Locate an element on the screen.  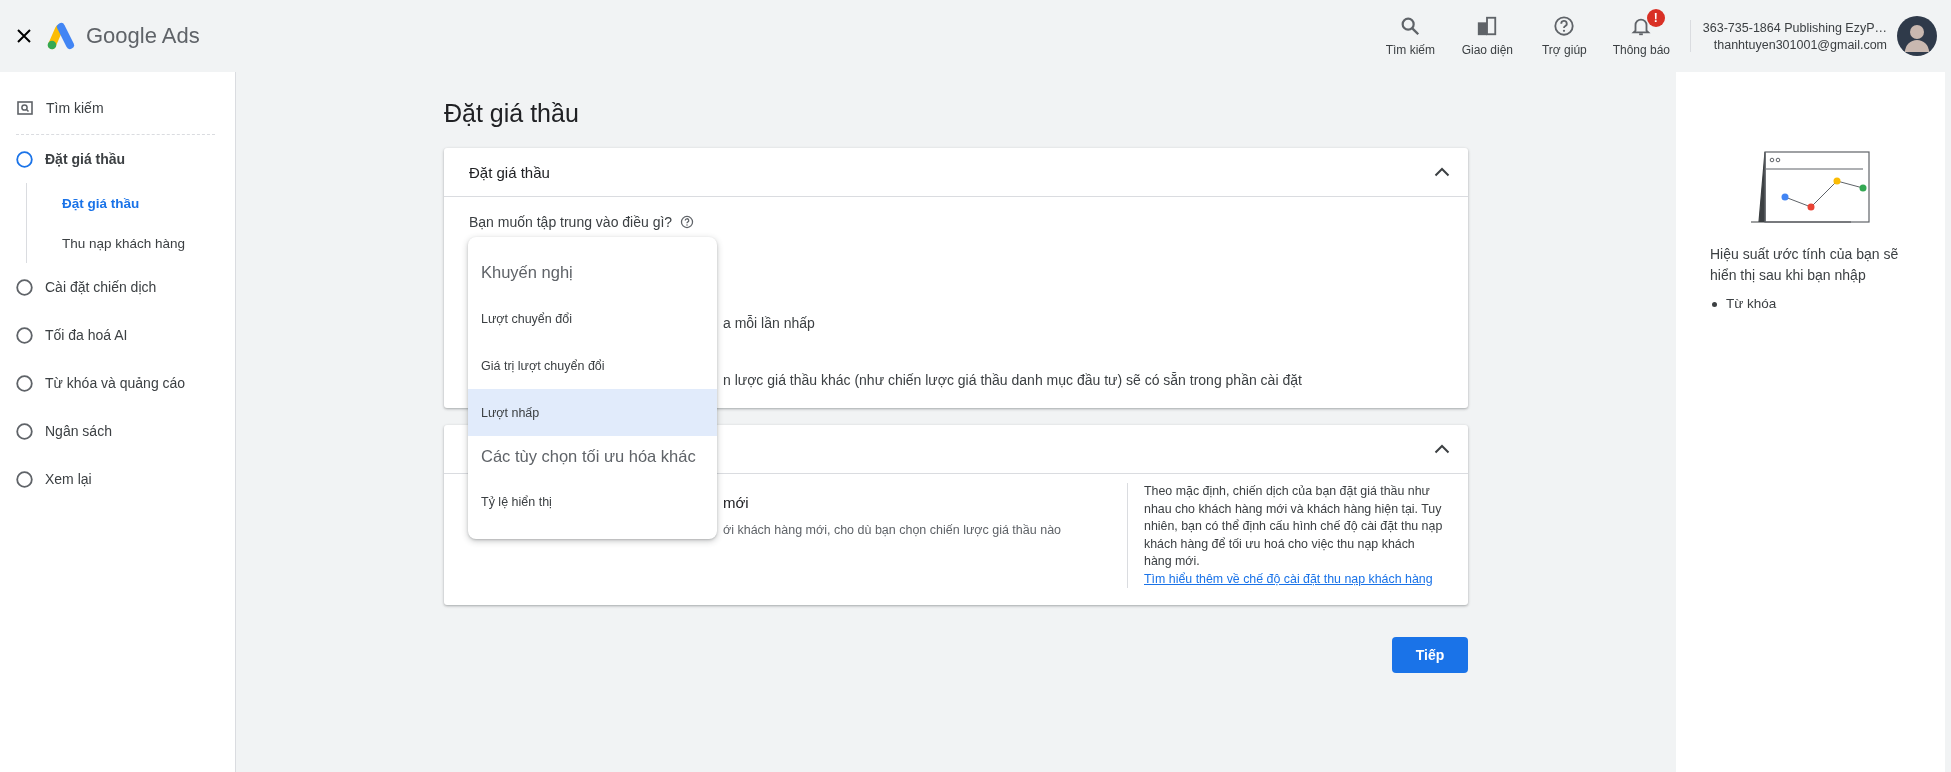
menu-group-header: Các tùy chọn tối ưu hóa khác is located at coordinates (588, 456).